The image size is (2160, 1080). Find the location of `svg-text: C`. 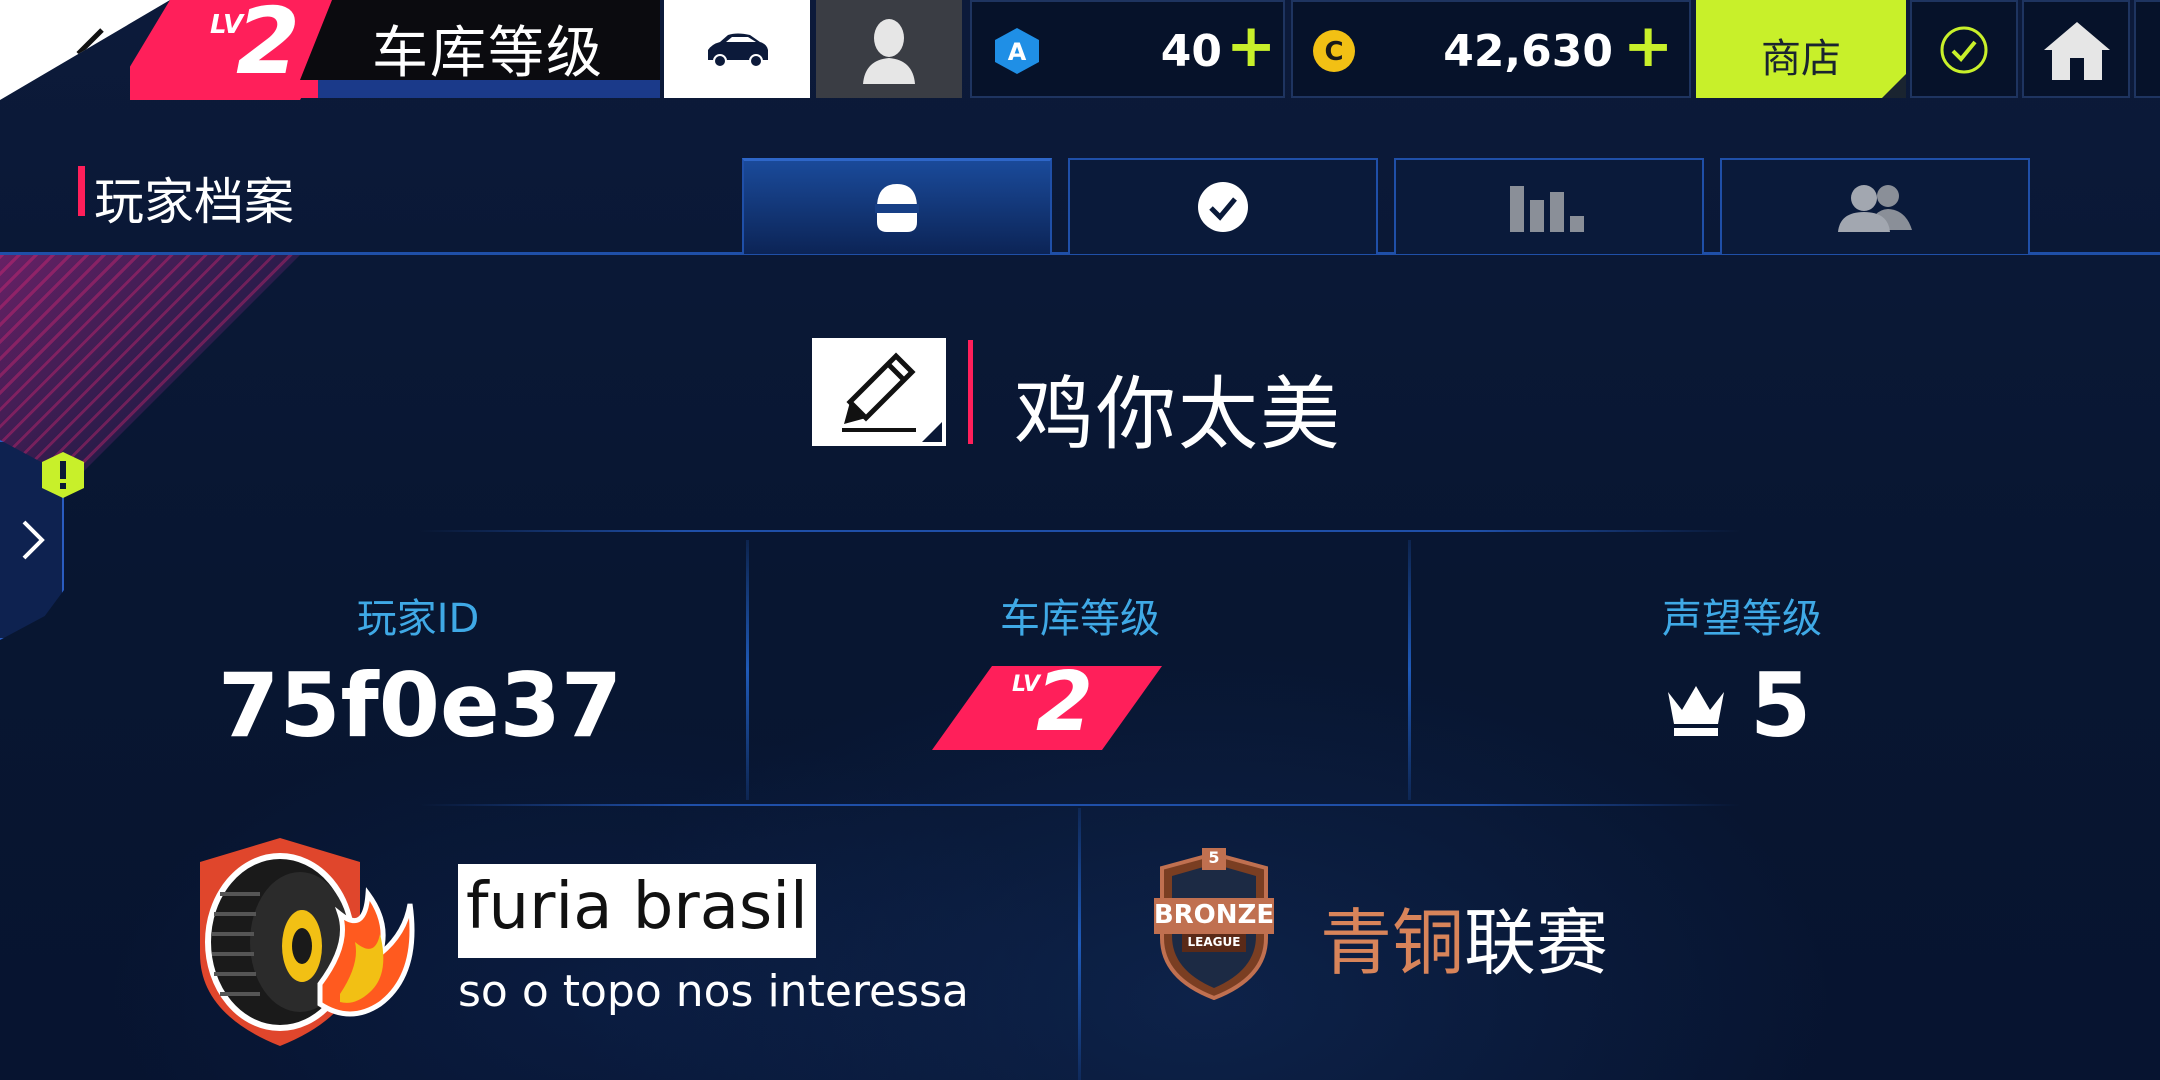

svg-text: C is located at coordinates (1333, 52).